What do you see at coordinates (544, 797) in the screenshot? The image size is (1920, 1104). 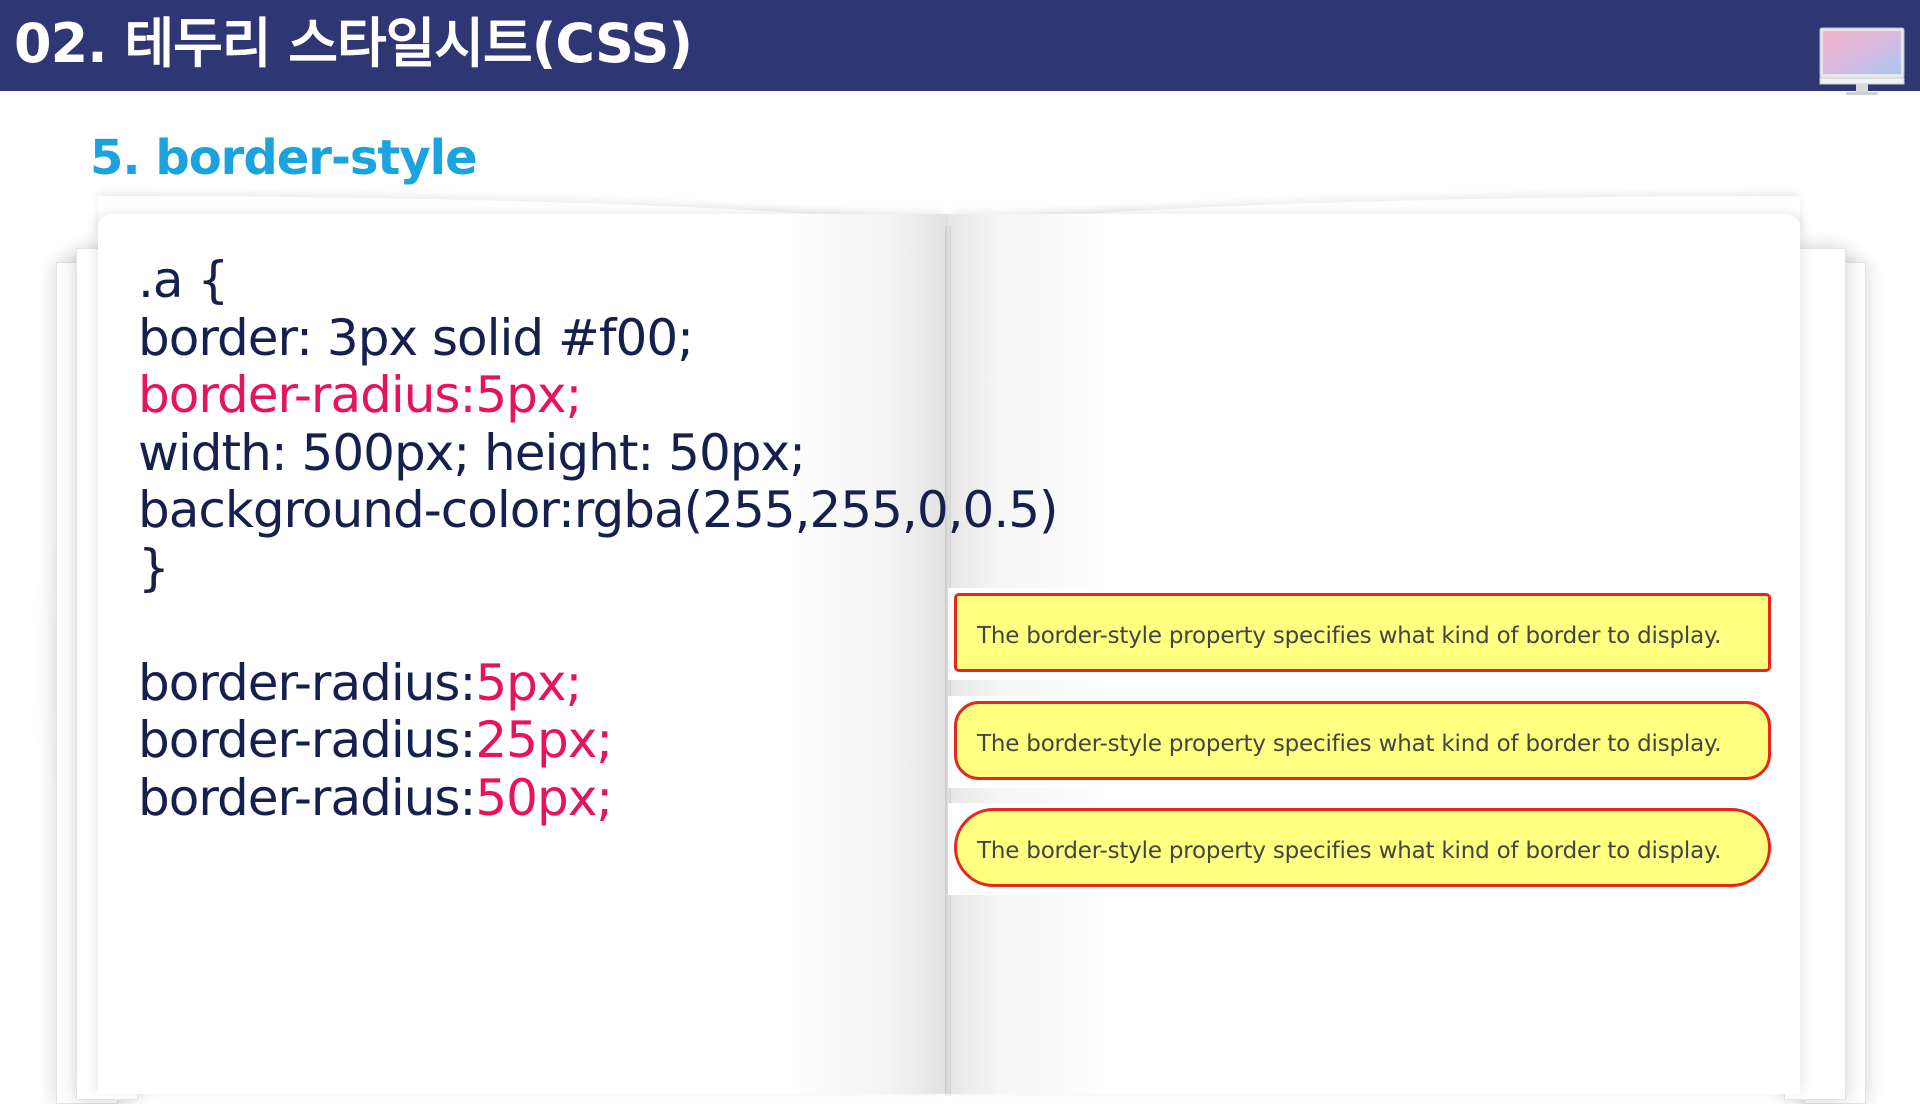 I see `code-variant-value: 50px;` at bounding box center [544, 797].